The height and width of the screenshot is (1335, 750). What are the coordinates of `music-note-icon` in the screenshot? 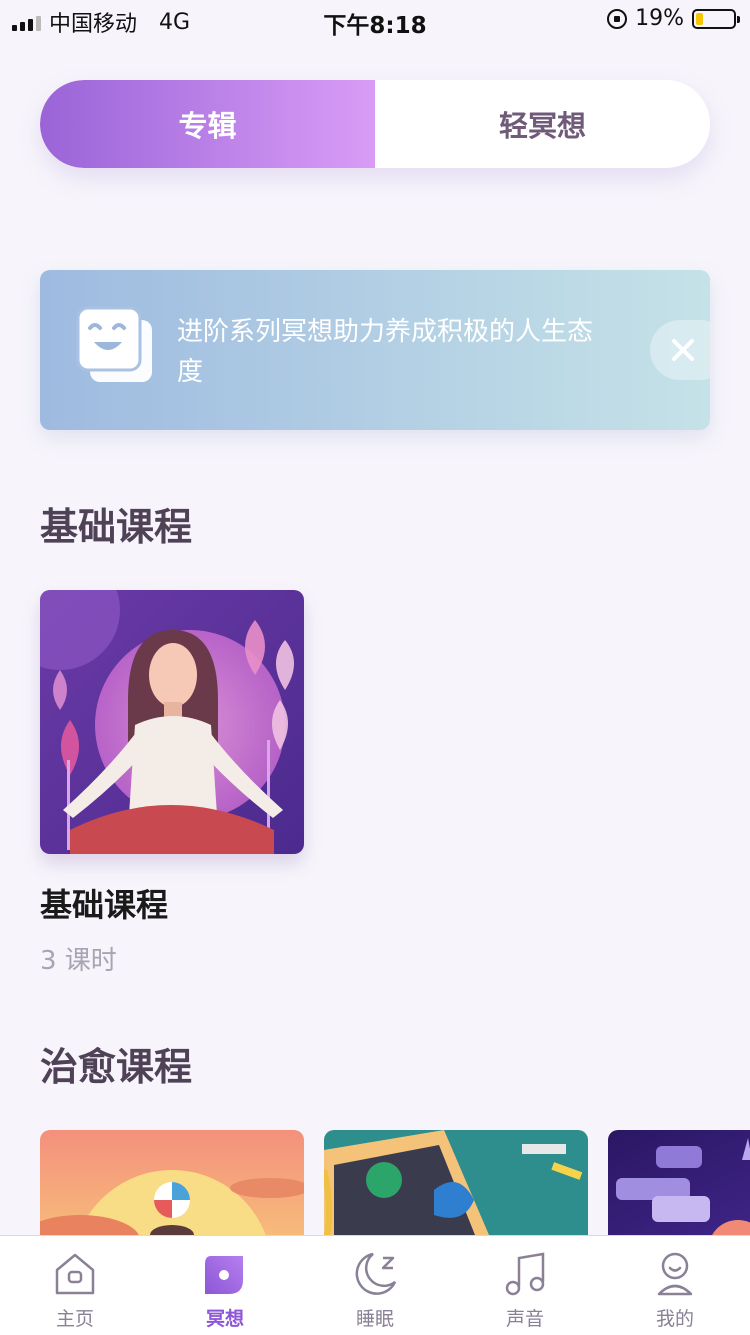 It's located at (525, 1274).